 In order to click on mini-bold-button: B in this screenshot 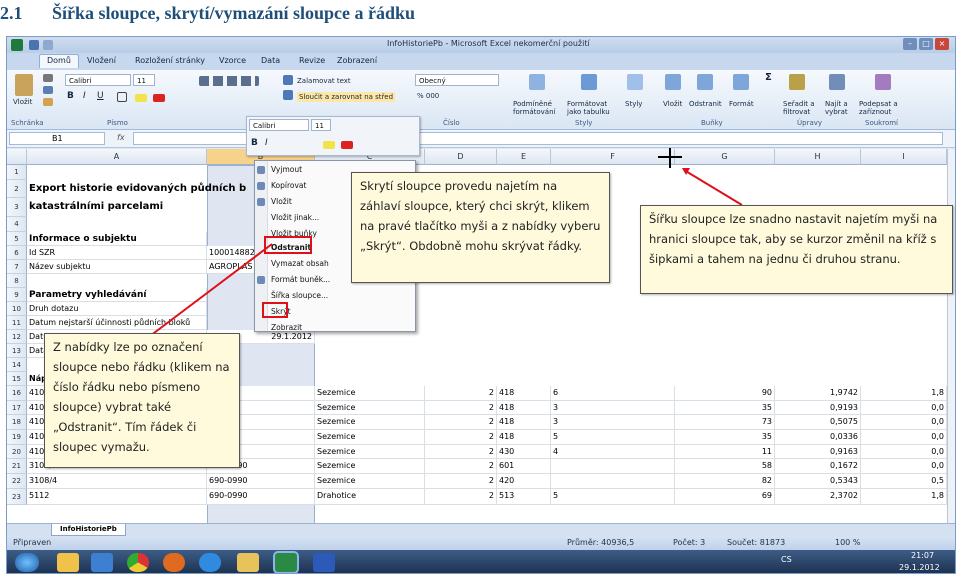, I will do `click(254, 143)`.